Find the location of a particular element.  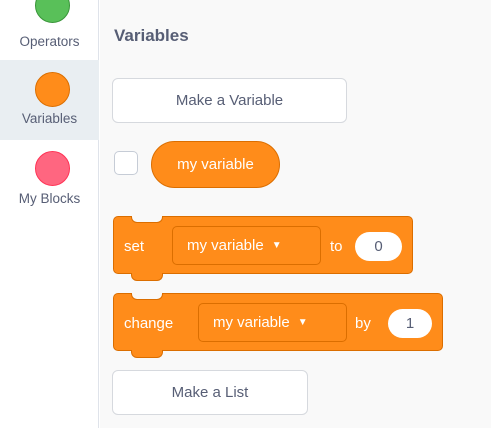

change-variable-block: change my variable ▼ by 1 is located at coordinates (278, 325).